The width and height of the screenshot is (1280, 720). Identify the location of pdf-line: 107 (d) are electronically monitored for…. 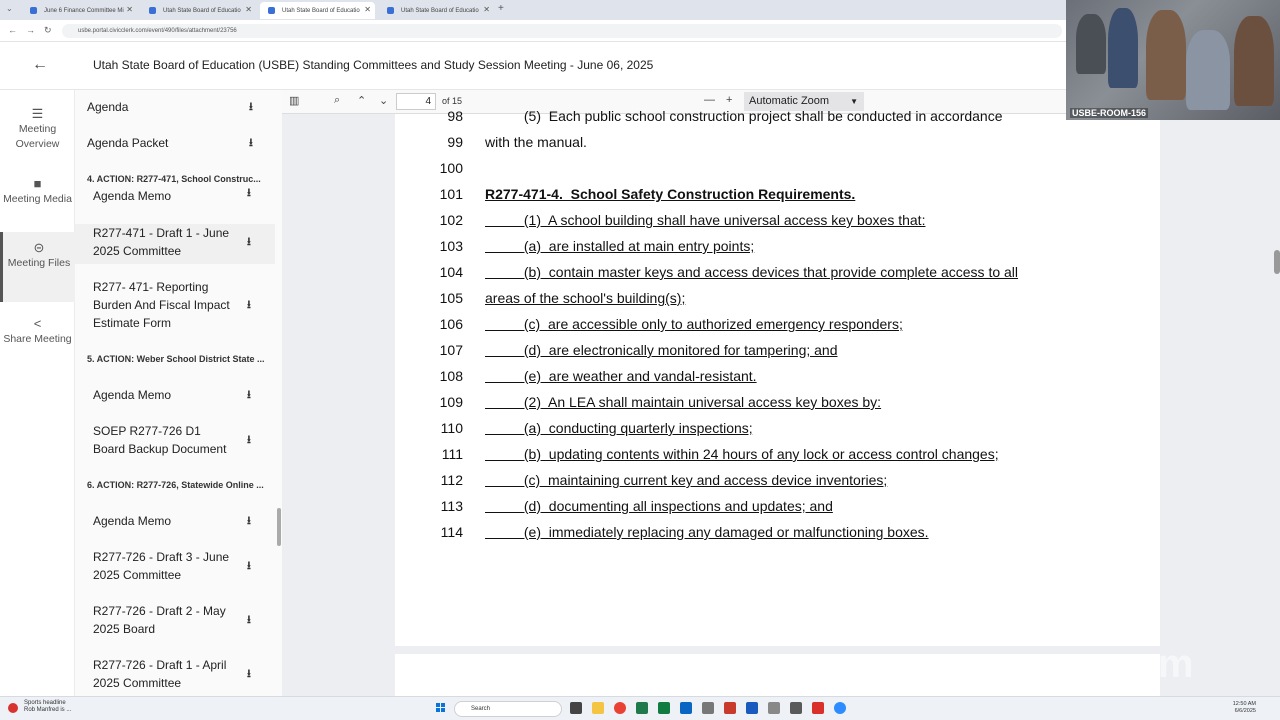
(777, 355).